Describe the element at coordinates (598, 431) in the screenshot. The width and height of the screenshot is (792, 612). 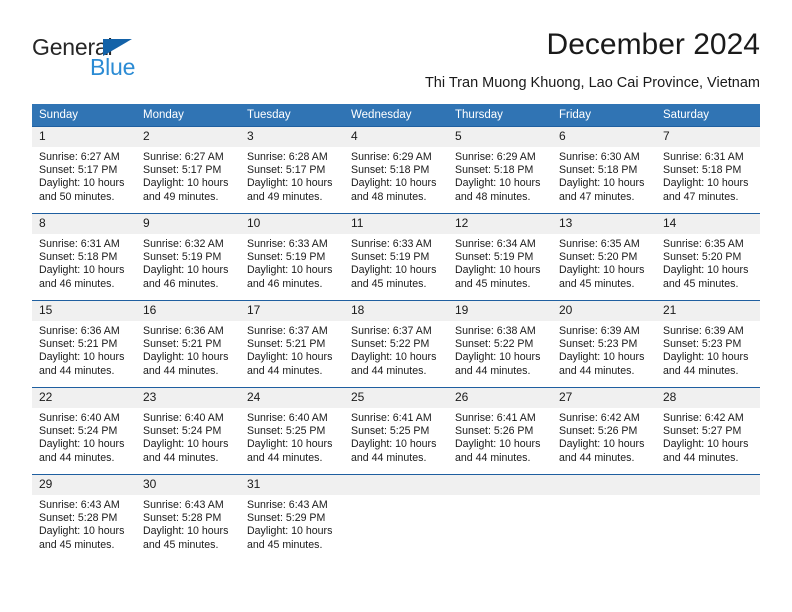
I see `sunset-text: Sunset: 5:26 PM` at that location.